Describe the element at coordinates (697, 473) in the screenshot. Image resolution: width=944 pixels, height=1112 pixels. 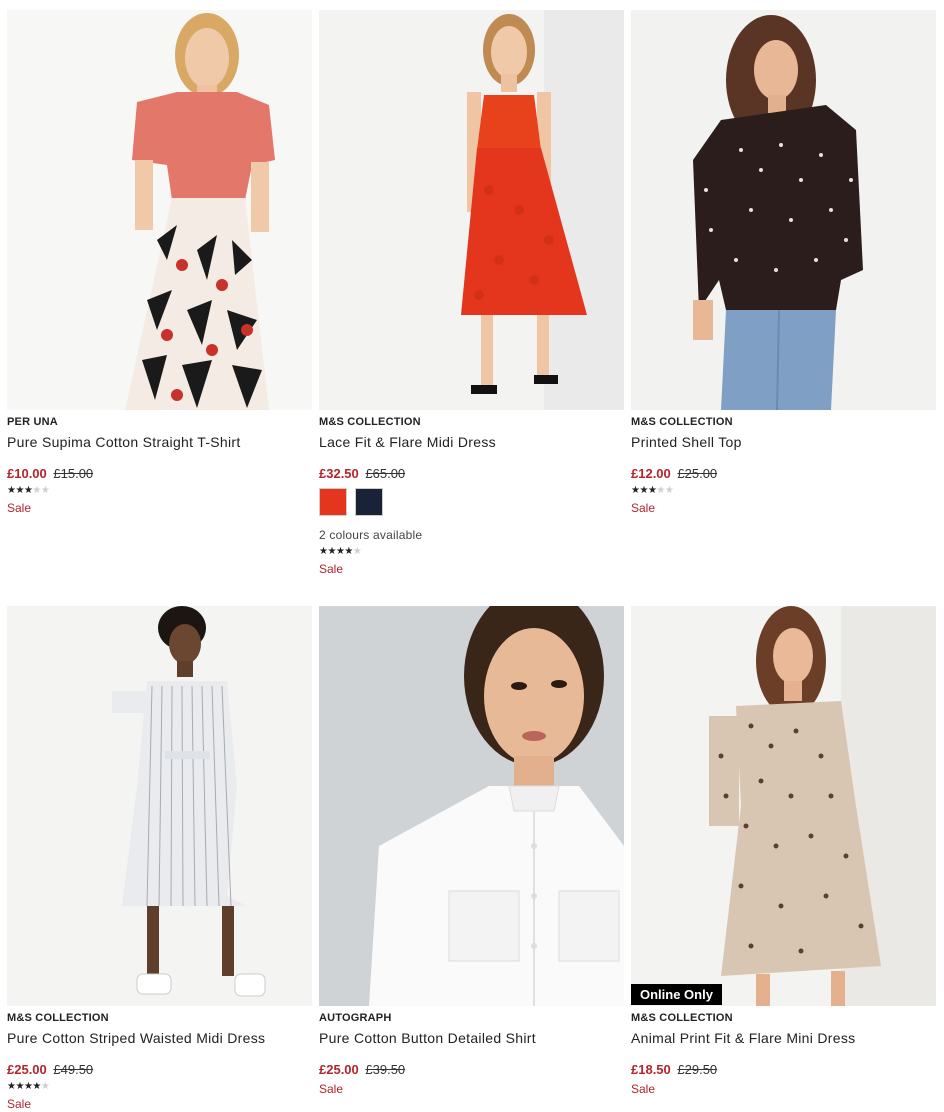
I see `original-price: £25.00` at that location.